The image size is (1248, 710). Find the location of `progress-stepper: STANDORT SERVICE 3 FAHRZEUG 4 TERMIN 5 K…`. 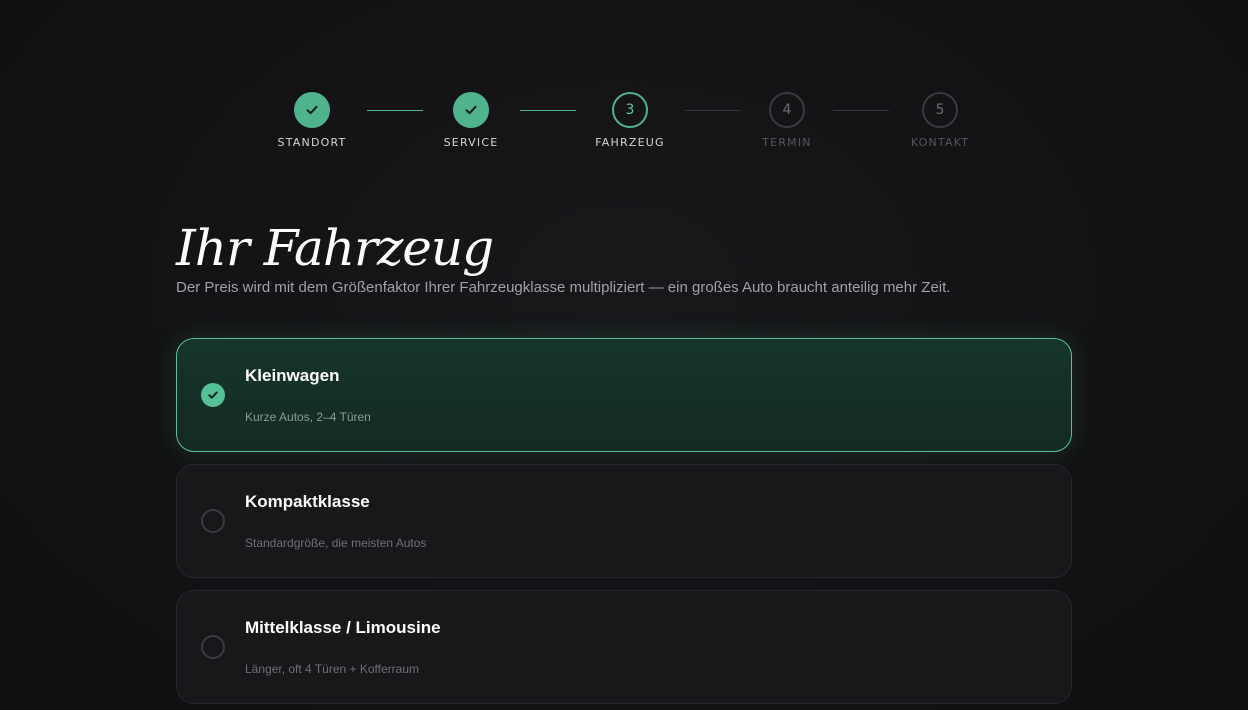

progress-stepper: STANDORT SERVICE 3 FAHRZEUG 4 TERMIN 5 K… is located at coordinates (624, 122).